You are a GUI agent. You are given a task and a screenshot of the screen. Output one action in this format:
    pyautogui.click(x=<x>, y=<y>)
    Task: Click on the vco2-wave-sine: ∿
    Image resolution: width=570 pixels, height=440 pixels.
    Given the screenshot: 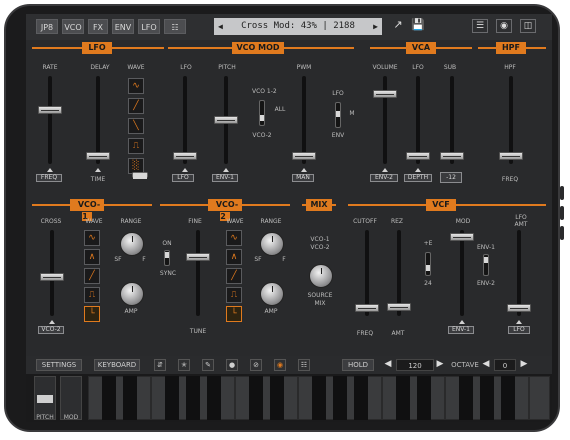 What is the action you would take?
    pyautogui.click(x=234, y=238)
    